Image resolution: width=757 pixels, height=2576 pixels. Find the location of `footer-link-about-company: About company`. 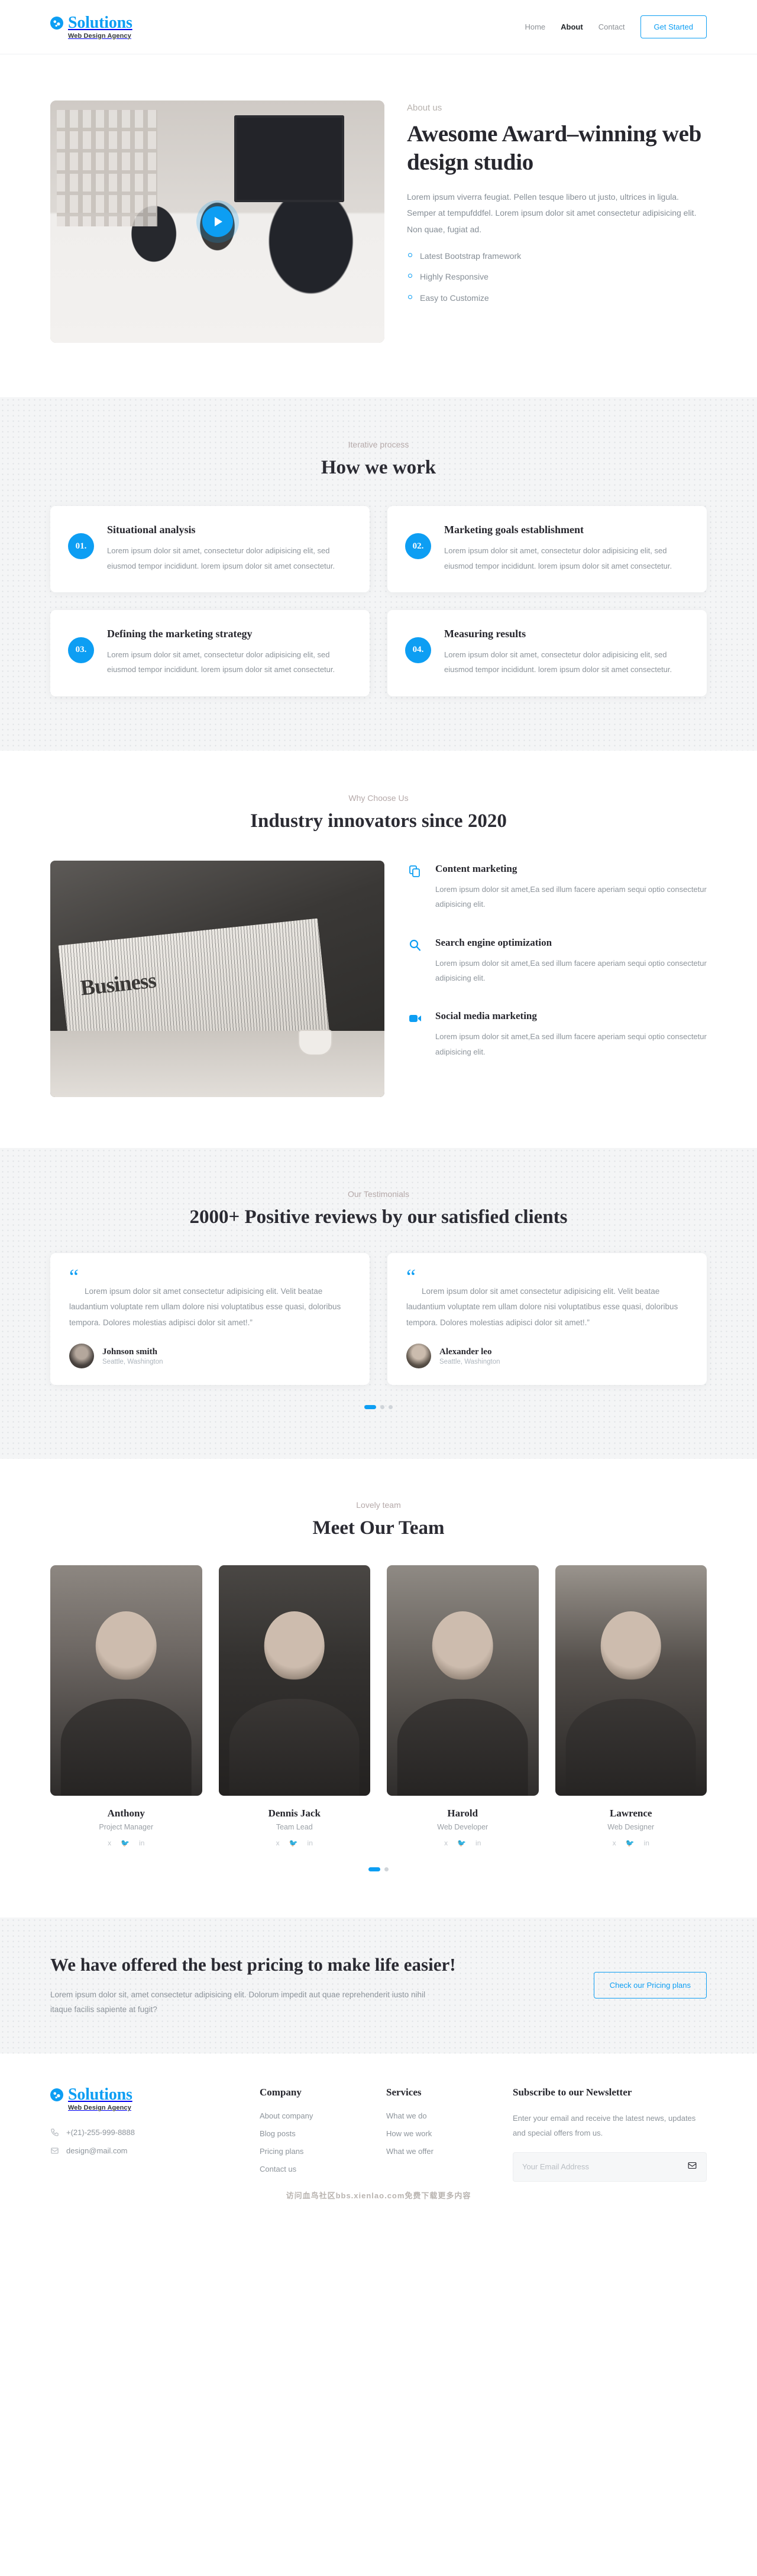

footer-link-about-company: About company is located at coordinates (316, 2115).